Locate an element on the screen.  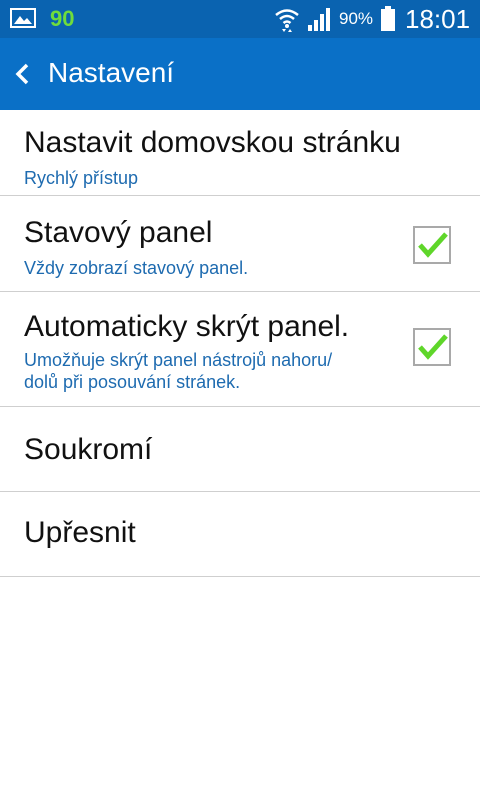
setting-advanced: Upřesnit is located at coordinates (240, 534).